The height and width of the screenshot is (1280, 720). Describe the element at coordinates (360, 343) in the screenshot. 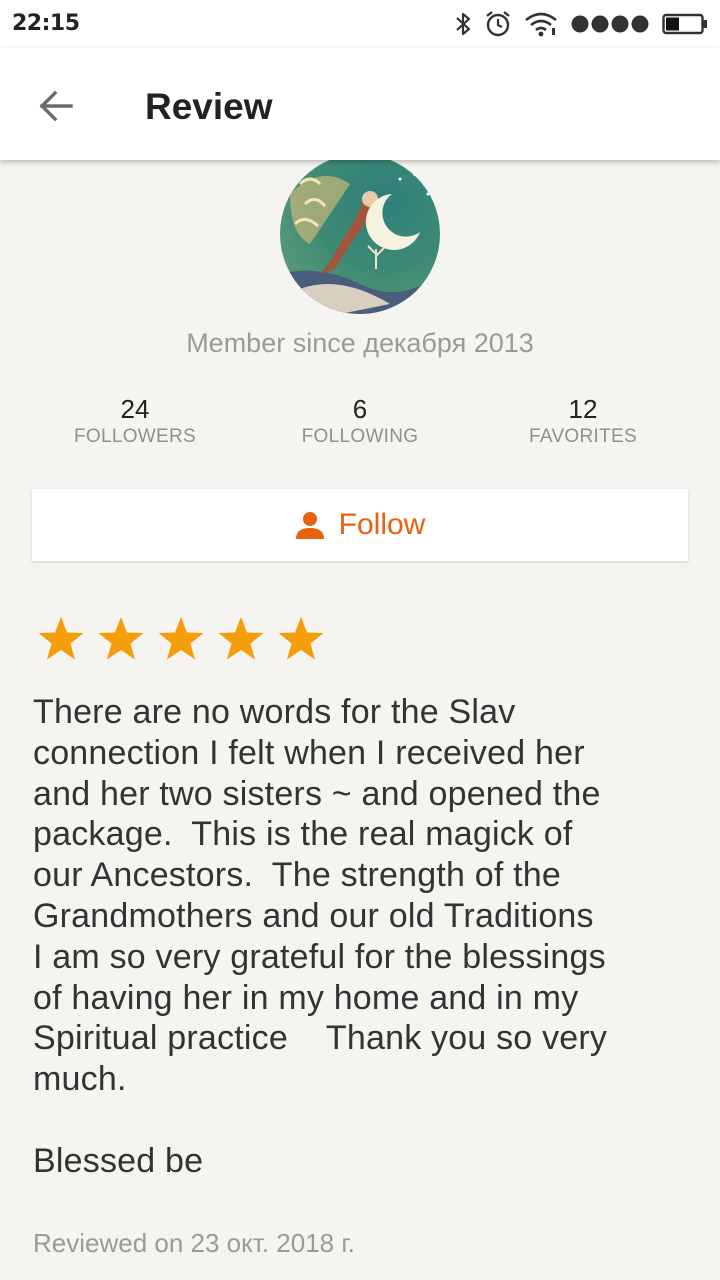

I see `member-since: Member since декабря 2013` at that location.